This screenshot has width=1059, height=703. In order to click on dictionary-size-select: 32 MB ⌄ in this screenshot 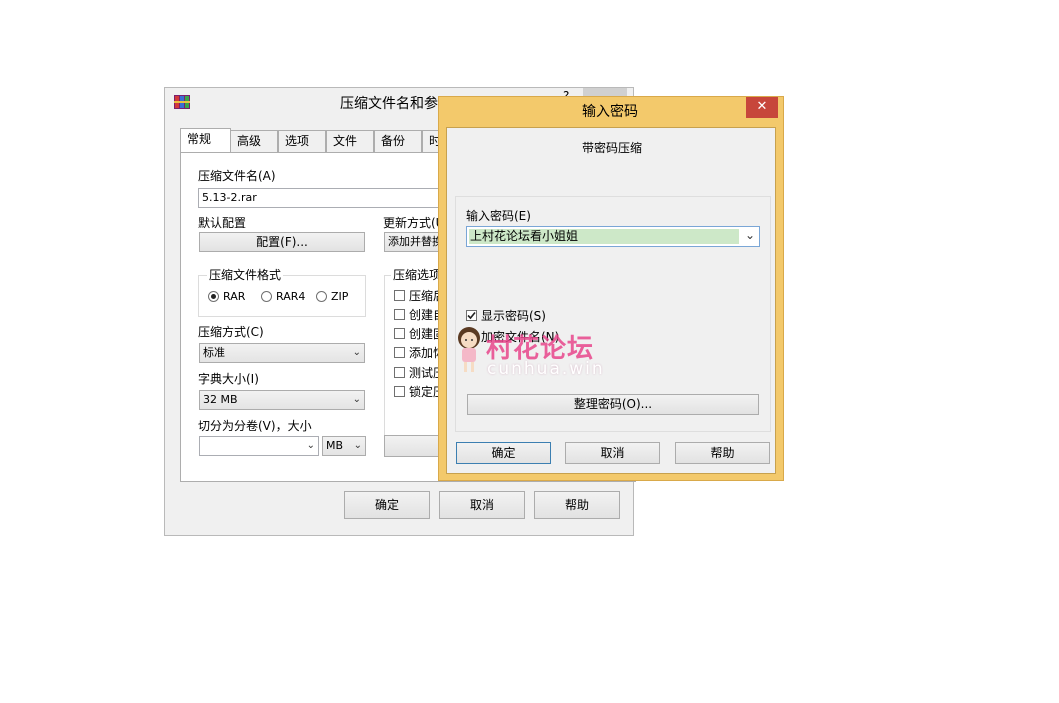, I will do `click(282, 400)`.